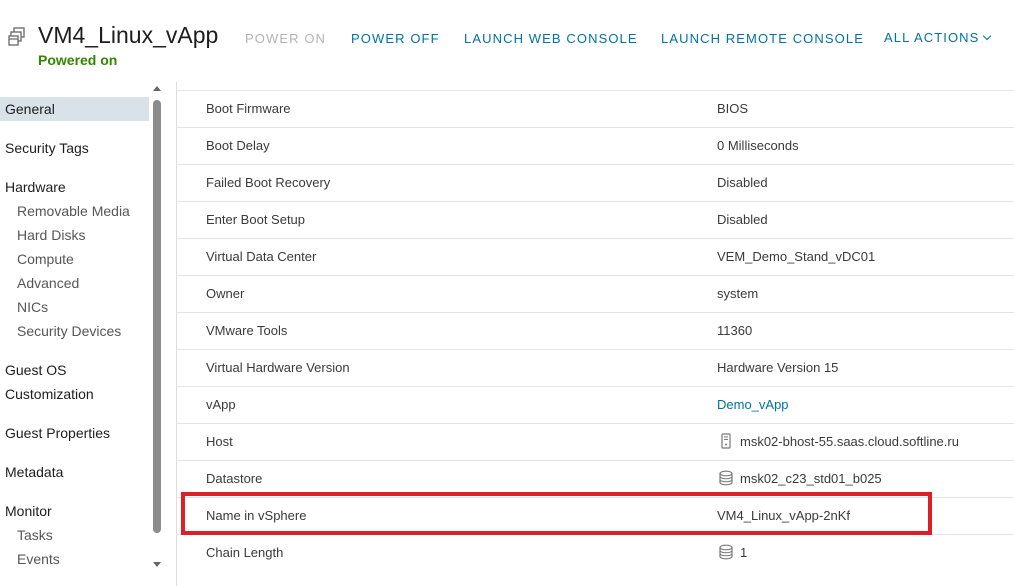  I want to click on scrollbar-thumb, so click(157, 316).